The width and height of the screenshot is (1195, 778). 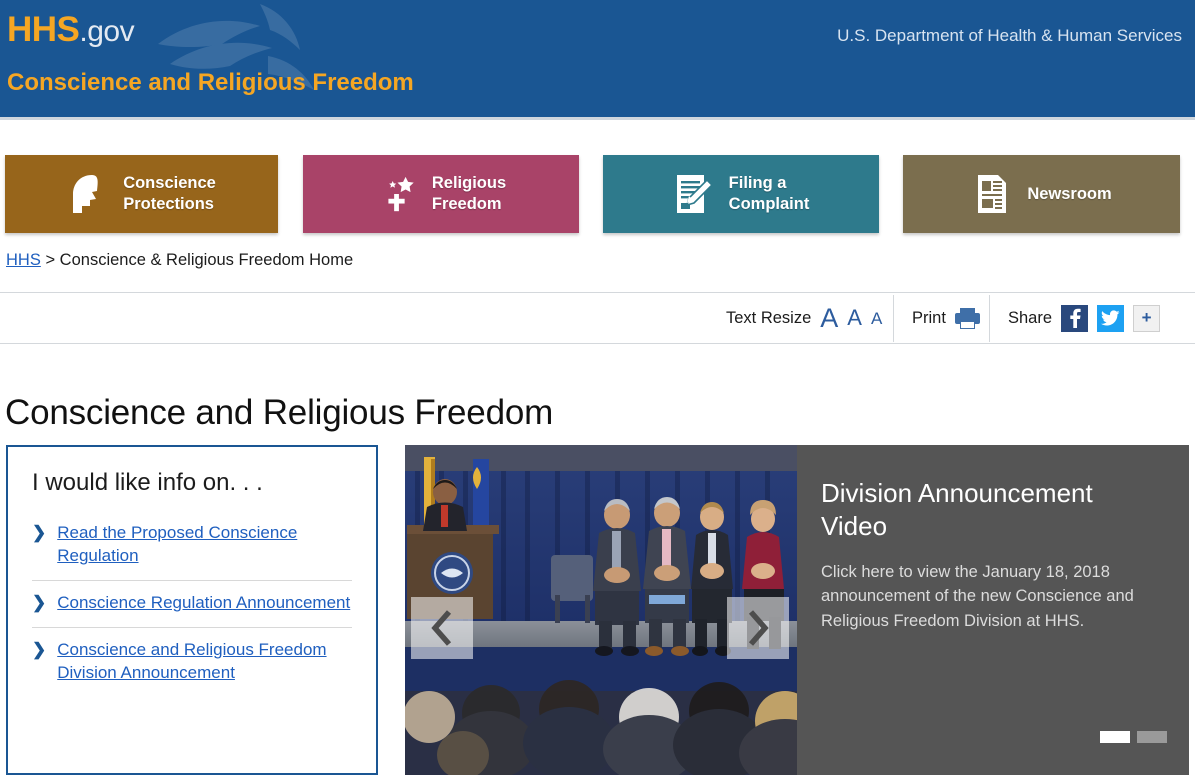 I want to click on list-item: ❯ Conscience Regulation Announcement, so click(x=192, y=604).